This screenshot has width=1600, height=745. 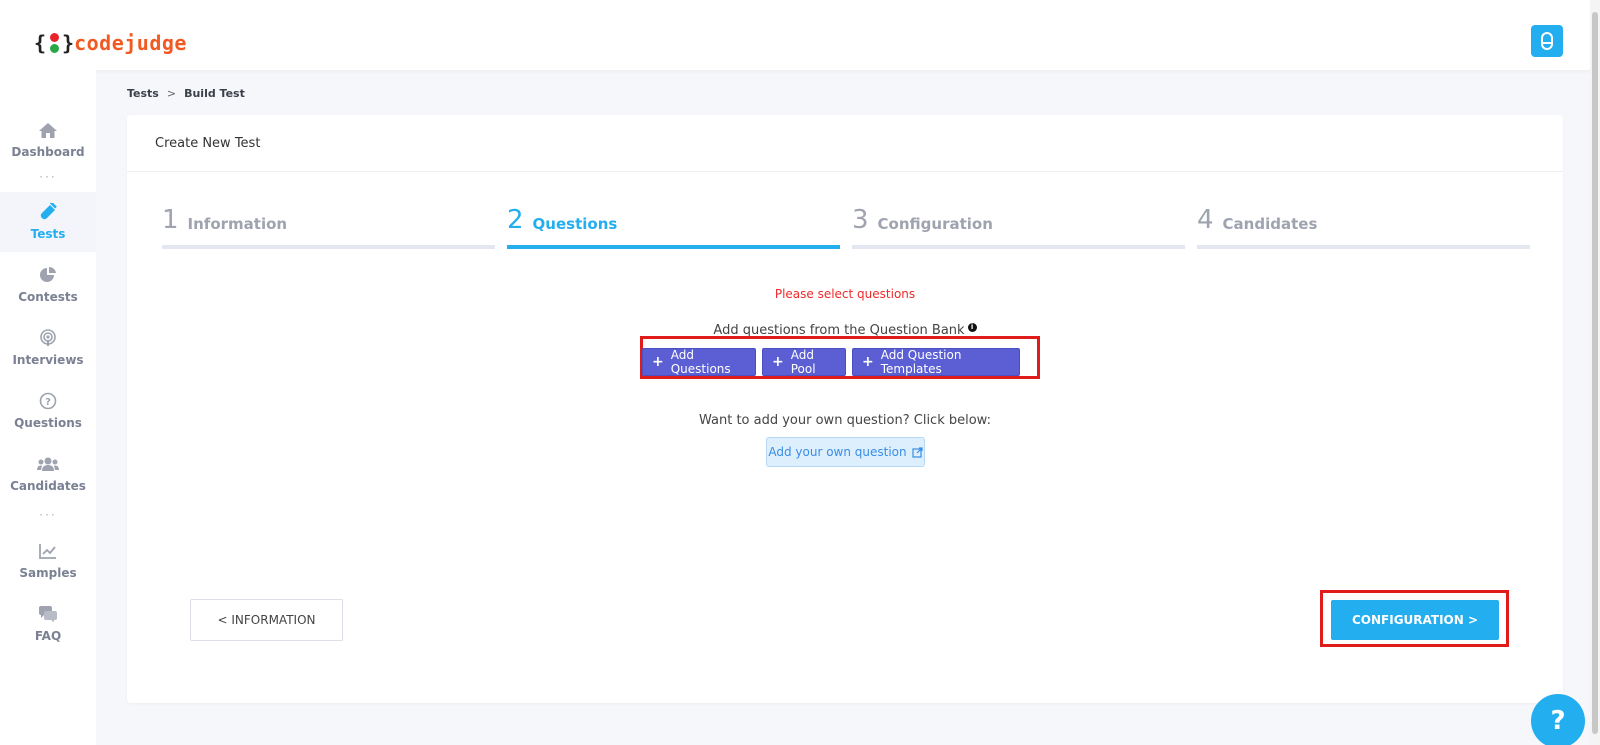 What do you see at coordinates (921, 362) in the screenshot?
I see `button-label: Add Question Templates` at bounding box center [921, 362].